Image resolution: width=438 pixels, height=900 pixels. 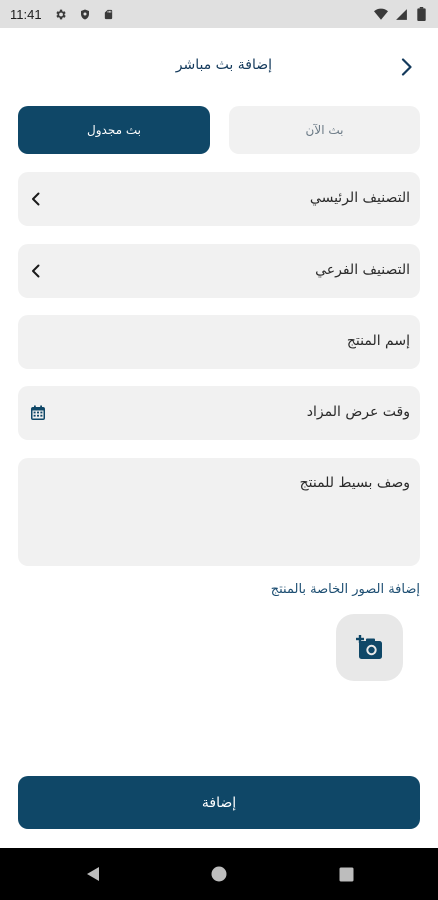 What do you see at coordinates (219, 512) in the screenshot?
I see `description-textarea: وصف بسيط للمنتج` at bounding box center [219, 512].